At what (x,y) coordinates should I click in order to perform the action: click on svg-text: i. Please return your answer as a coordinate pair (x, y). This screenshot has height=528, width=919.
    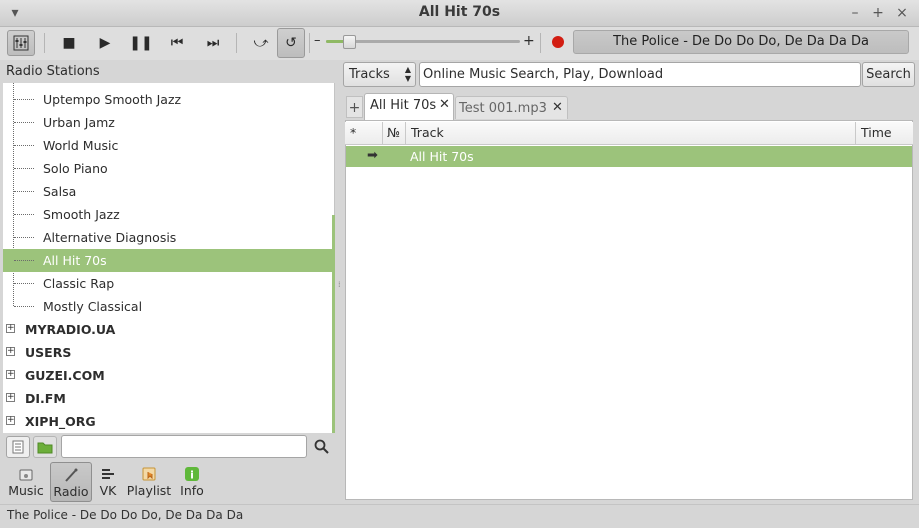
    Looking at the image, I should click on (192, 475).